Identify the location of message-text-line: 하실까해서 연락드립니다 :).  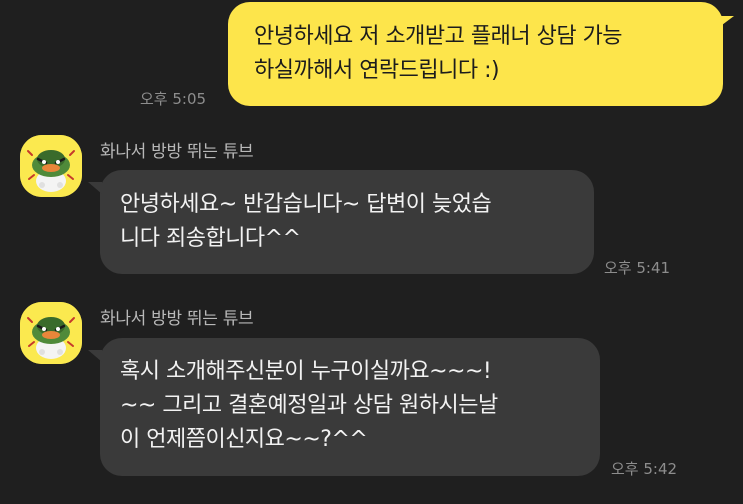
(377, 70).